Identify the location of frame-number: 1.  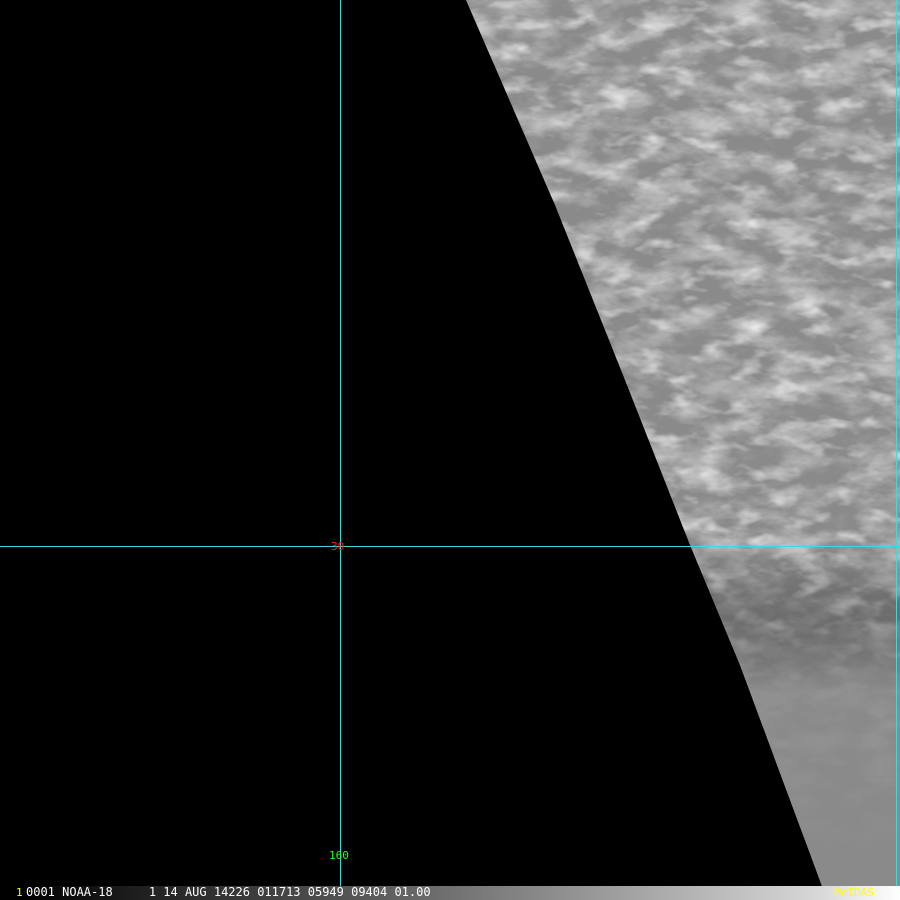
(19, 892).